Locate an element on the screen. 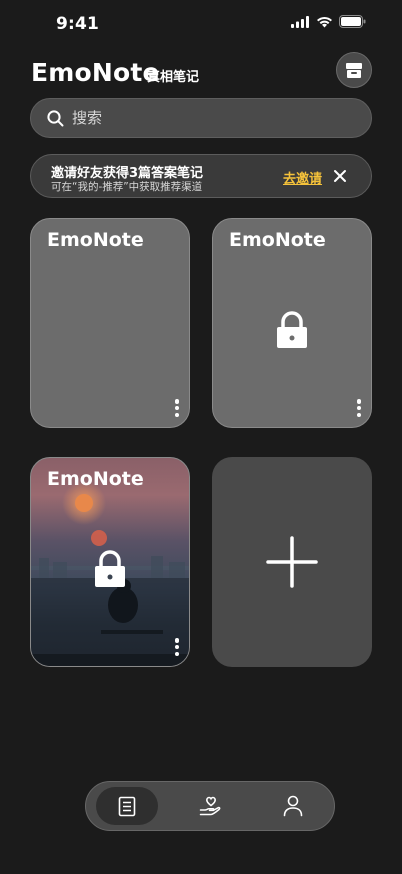 The image size is (402, 874). plus-icon is located at coordinates (292, 562).